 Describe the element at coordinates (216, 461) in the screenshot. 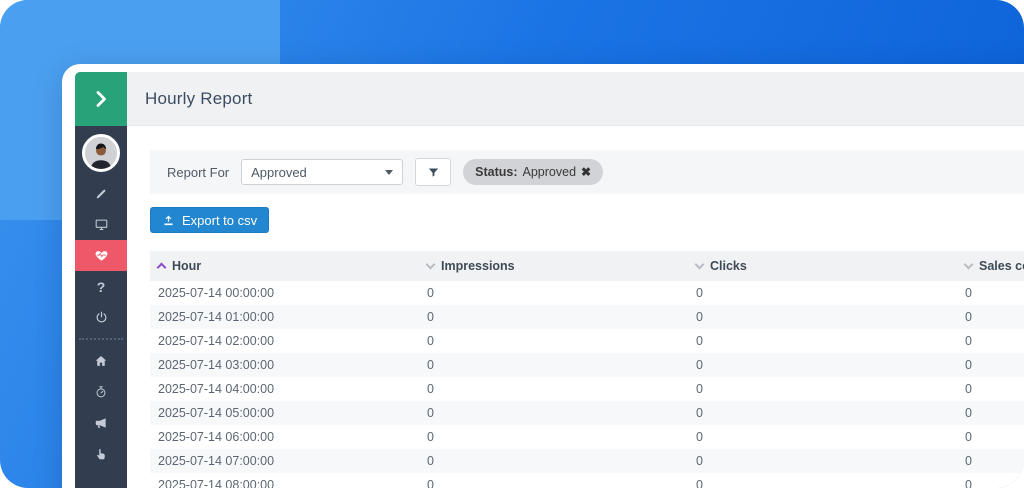

I see `cell-hour: 2025-07-14 07:00:00` at that location.